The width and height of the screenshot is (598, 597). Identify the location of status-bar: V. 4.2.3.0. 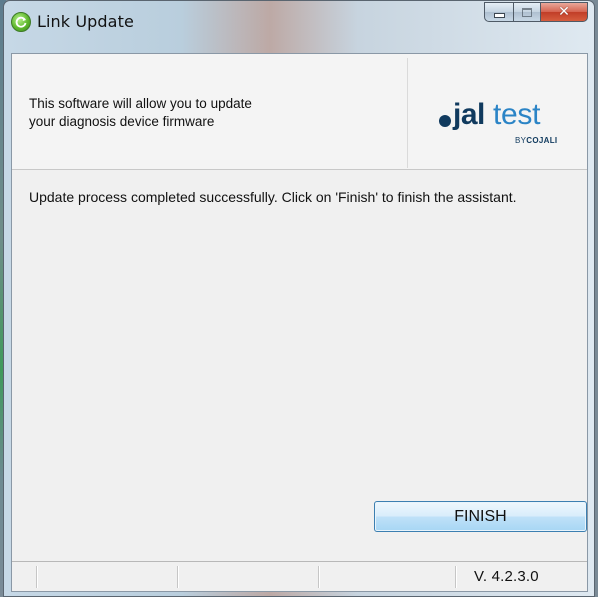
(299, 576).